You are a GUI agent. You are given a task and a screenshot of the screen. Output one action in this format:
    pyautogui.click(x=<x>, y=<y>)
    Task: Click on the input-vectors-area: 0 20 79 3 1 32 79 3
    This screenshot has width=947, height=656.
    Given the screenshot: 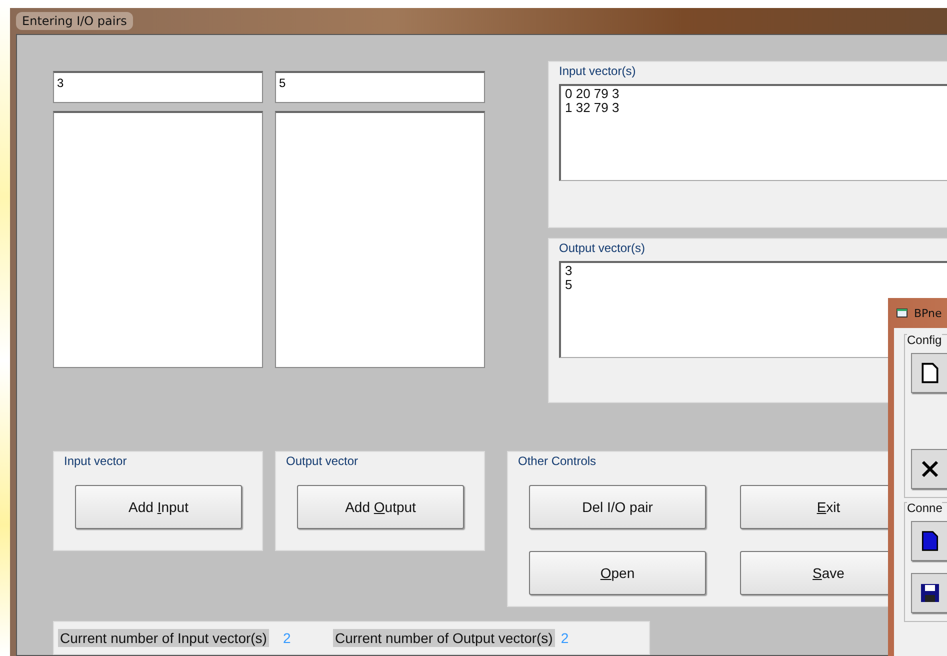 What is the action you would take?
    pyautogui.click(x=753, y=132)
    